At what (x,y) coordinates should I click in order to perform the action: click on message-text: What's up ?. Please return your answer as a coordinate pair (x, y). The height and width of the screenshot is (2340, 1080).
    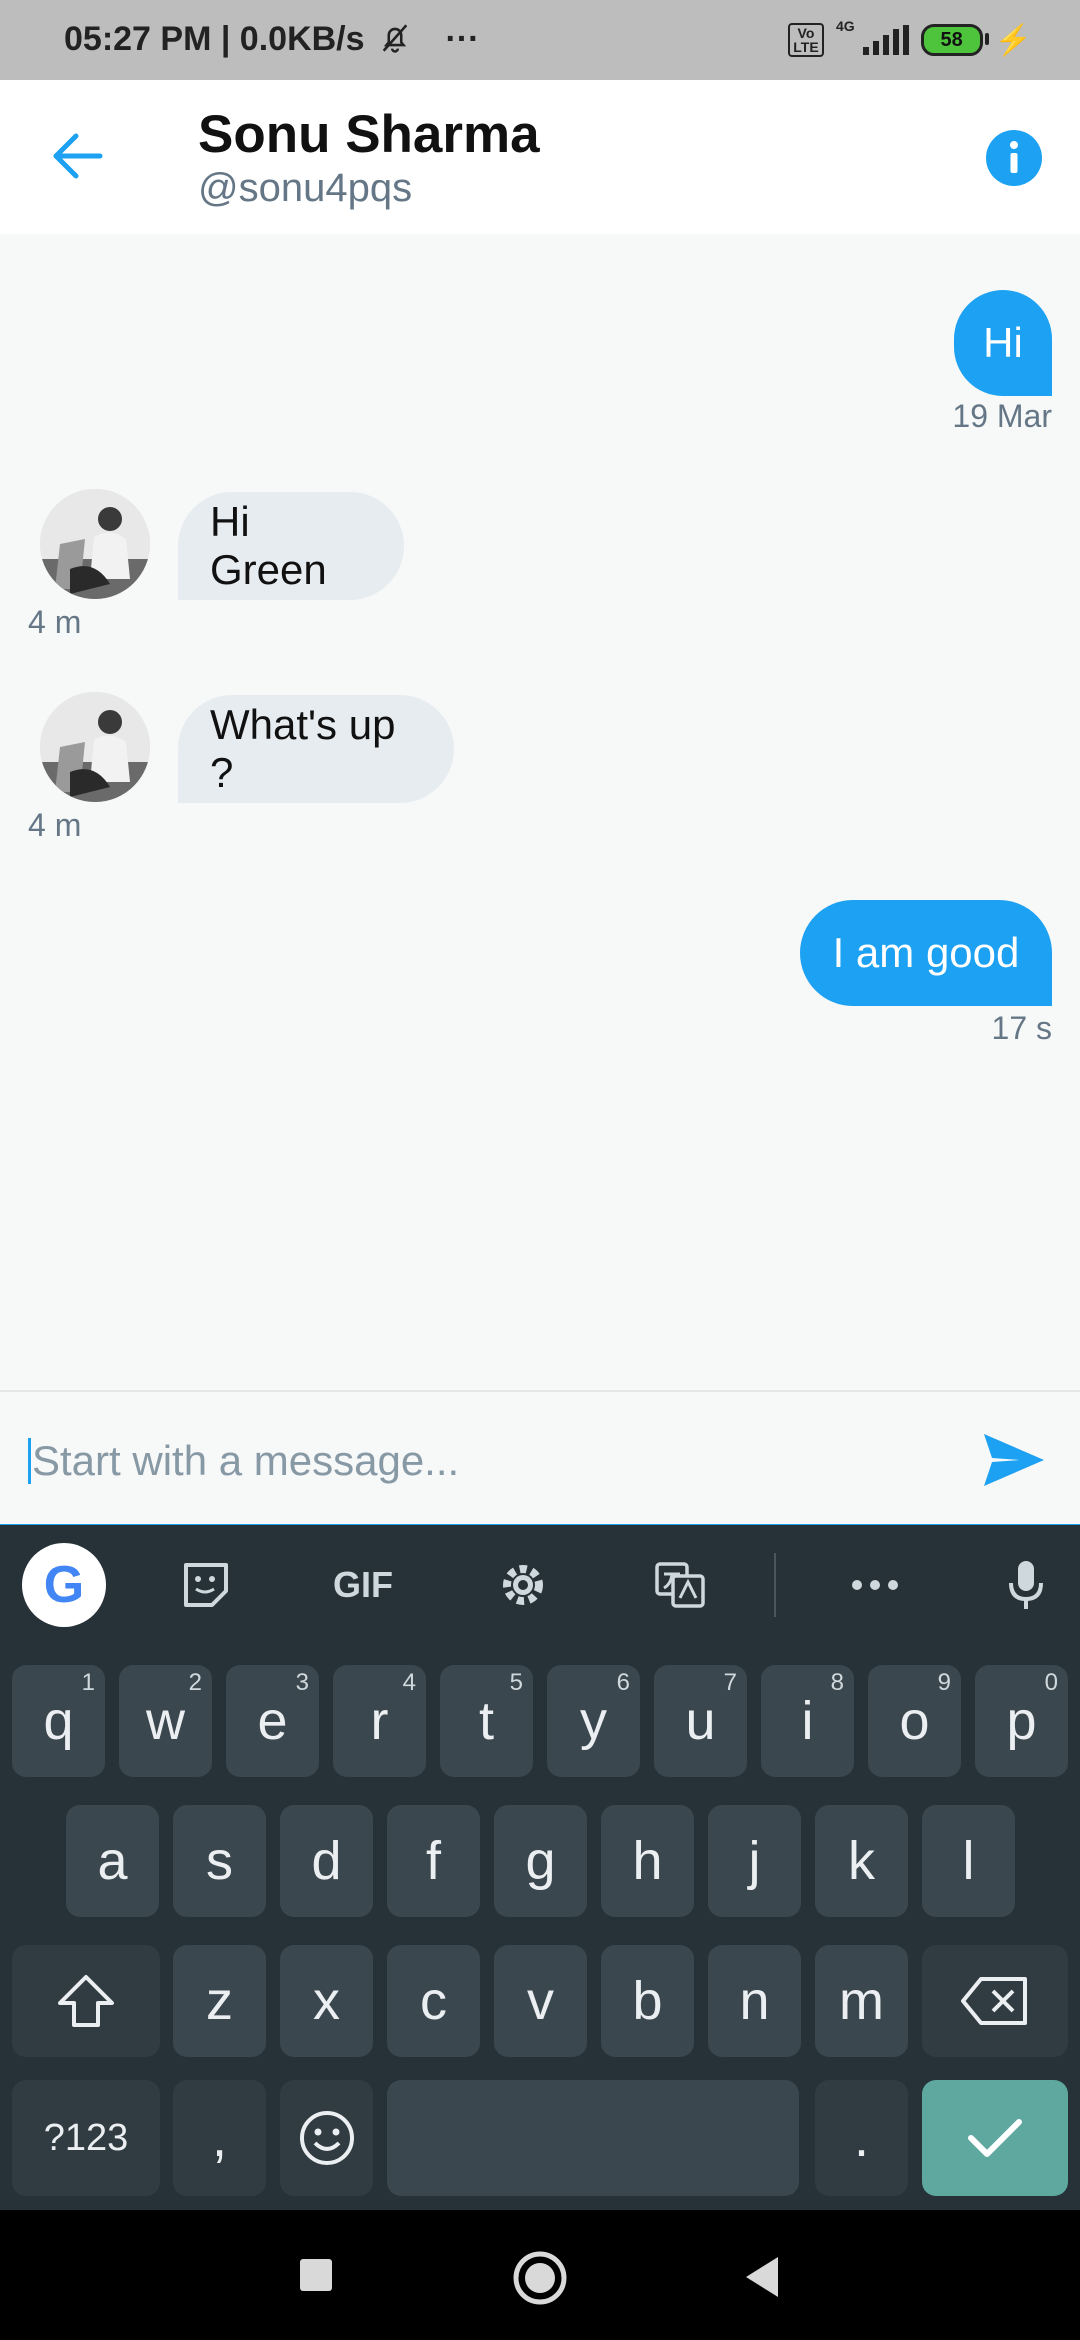
    Looking at the image, I should click on (303, 748).